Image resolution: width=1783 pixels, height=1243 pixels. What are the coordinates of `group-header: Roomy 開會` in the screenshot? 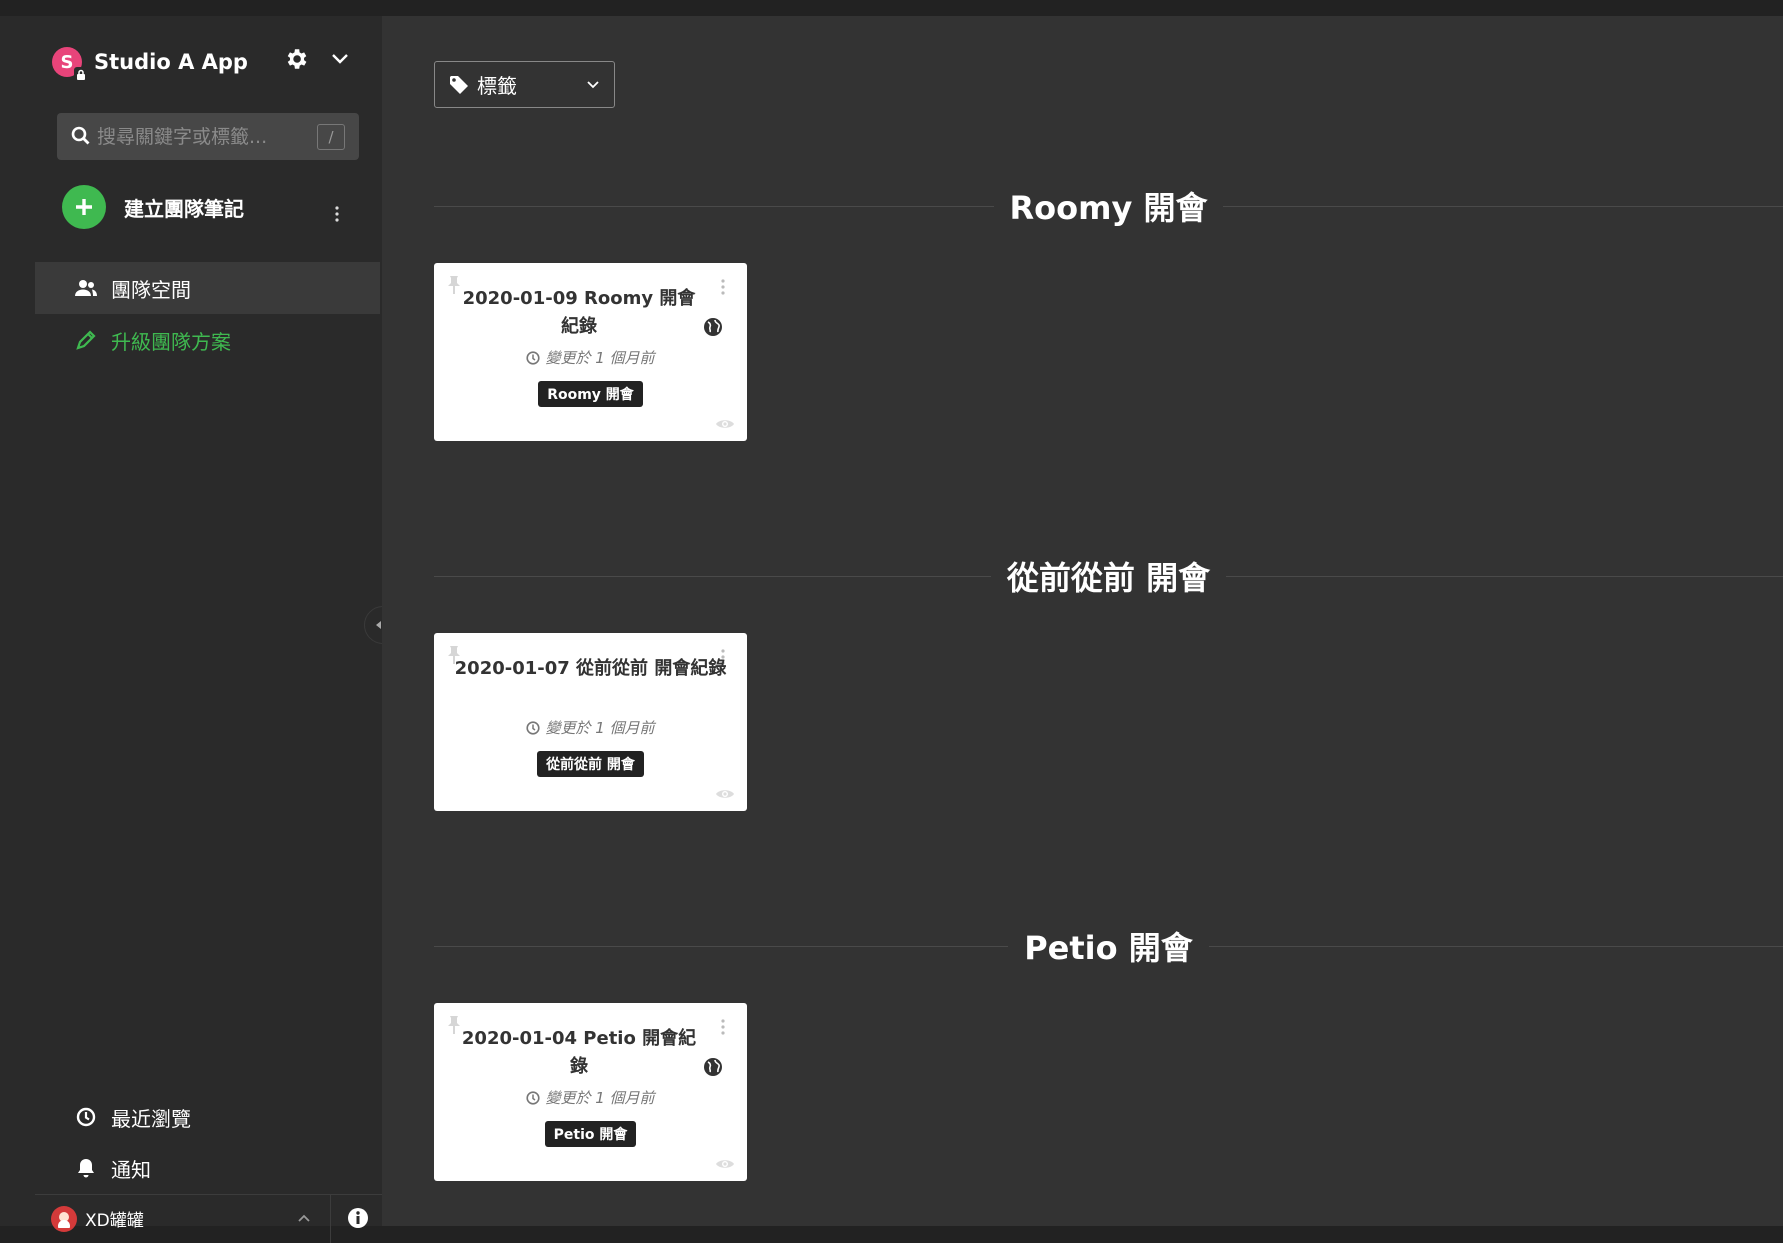 It's located at (1108, 206).